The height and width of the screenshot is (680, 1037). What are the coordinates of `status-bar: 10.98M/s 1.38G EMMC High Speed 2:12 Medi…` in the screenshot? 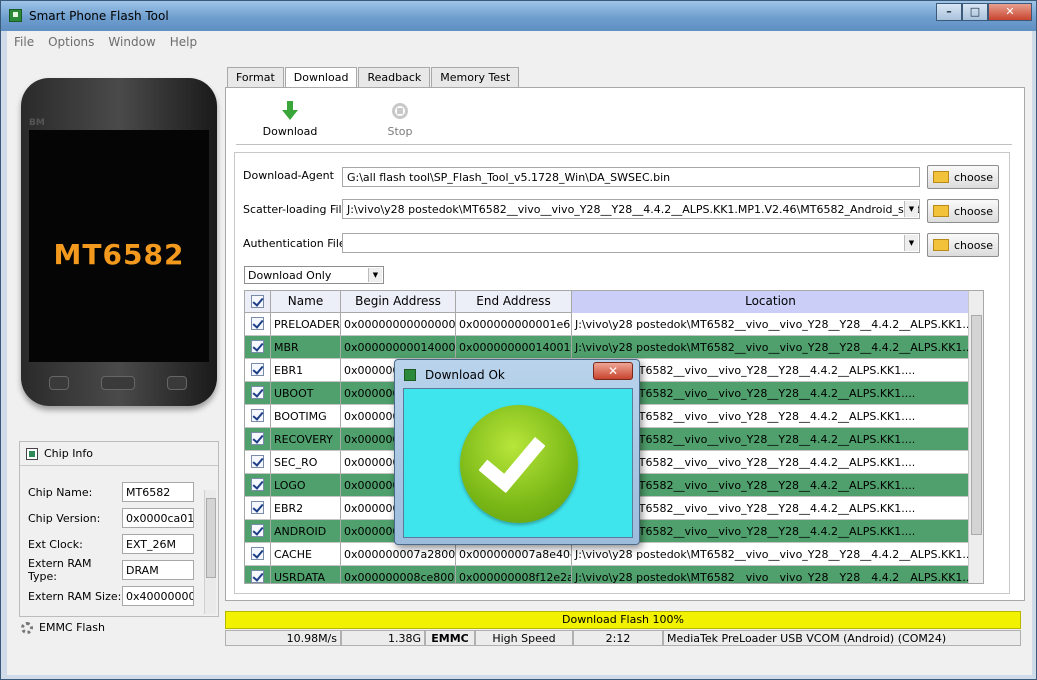 It's located at (623, 638).